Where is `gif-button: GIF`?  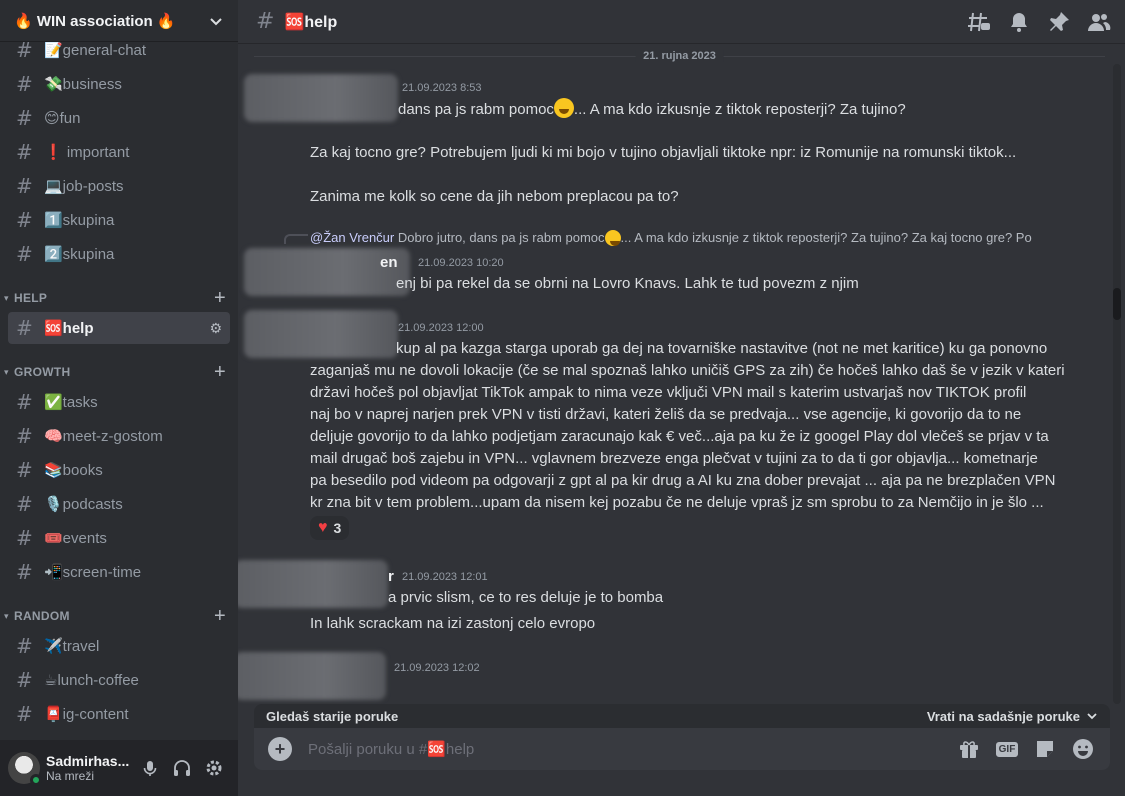 gif-button: GIF is located at coordinates (1007, 749).